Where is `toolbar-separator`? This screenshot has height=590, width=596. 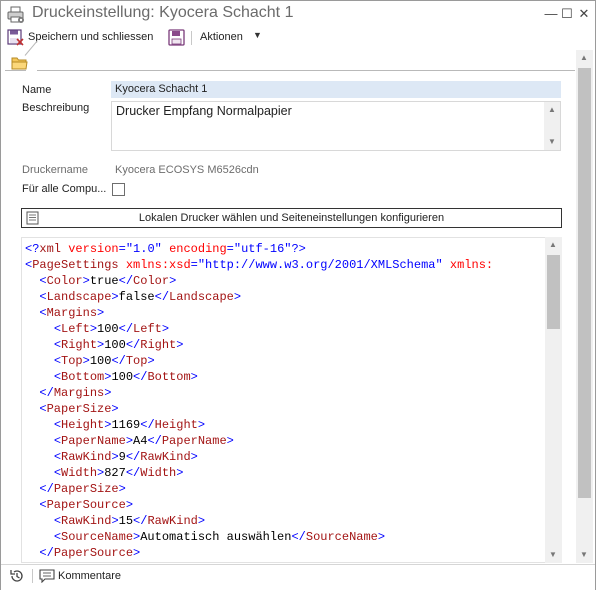 toolbar-separator is located at coordinates (191, 38).